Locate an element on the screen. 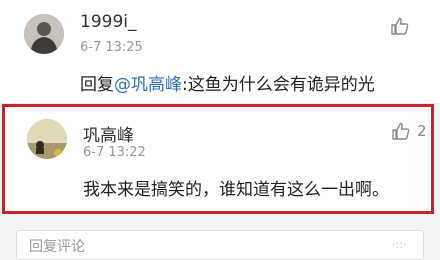 Image resolution: width=440 pixels, height=260 pixels. comment-body: :这鱼为什么会有诡异的光 is located at coordinates (278, 85).